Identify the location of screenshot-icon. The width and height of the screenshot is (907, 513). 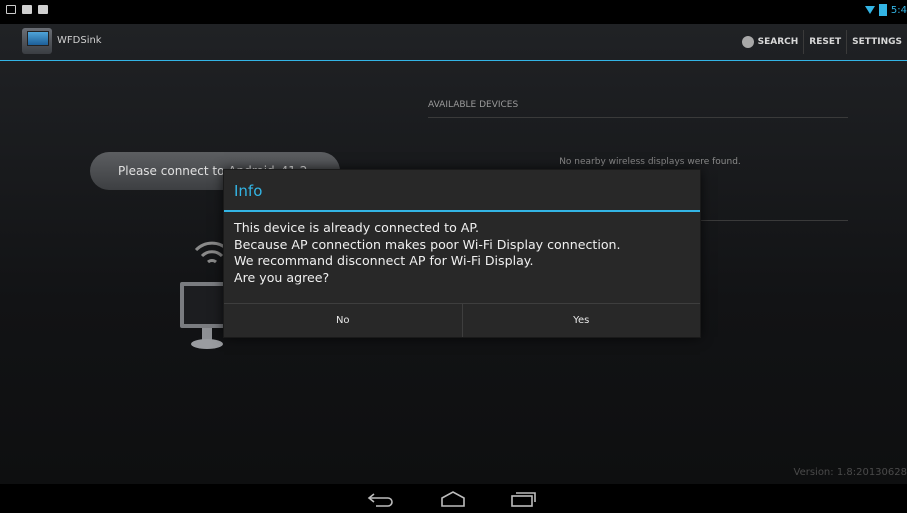
(11, 9).